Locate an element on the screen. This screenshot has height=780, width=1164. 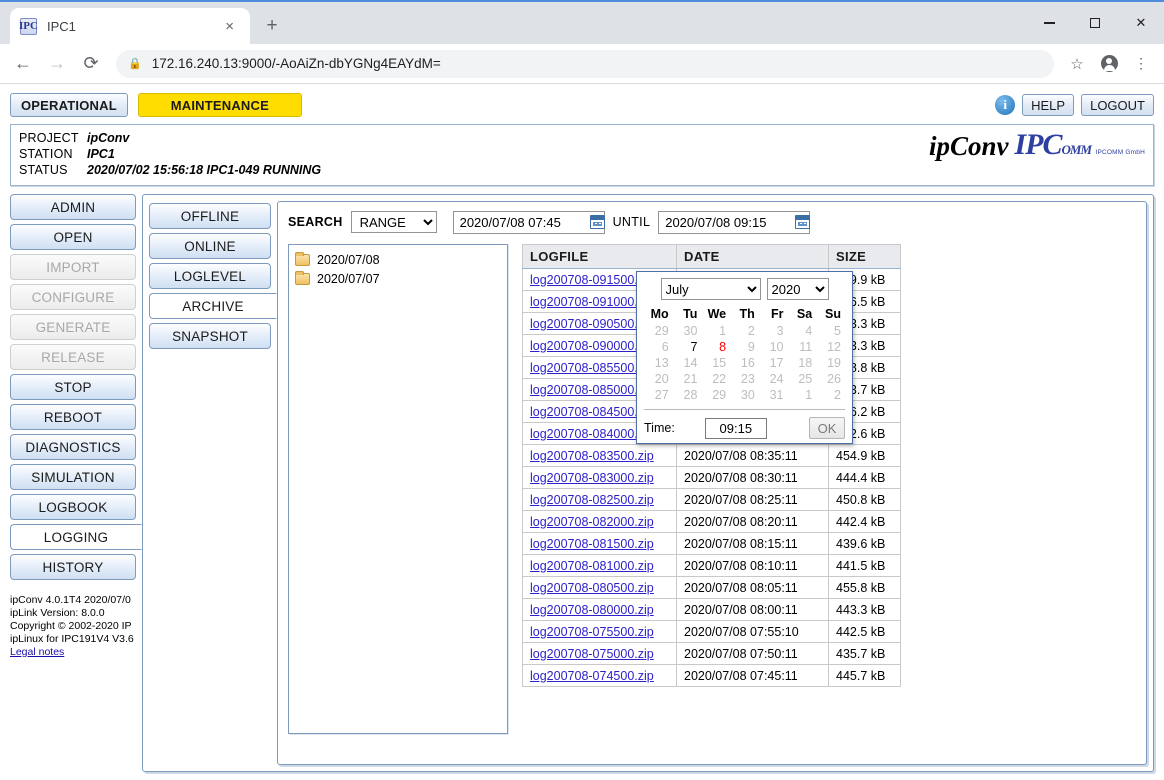
calendar-year-select: 20182019202020212022 is located at coordinates (797, 289).